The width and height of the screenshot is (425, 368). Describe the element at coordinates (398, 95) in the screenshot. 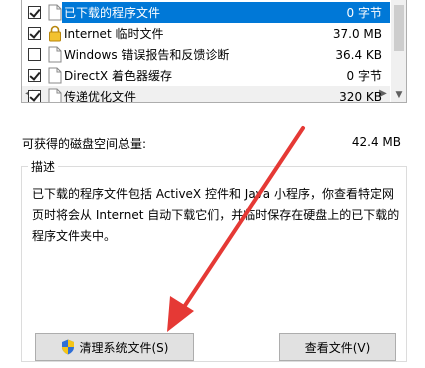

I see `scroll-down-arrow-icon: ▼` at that location.